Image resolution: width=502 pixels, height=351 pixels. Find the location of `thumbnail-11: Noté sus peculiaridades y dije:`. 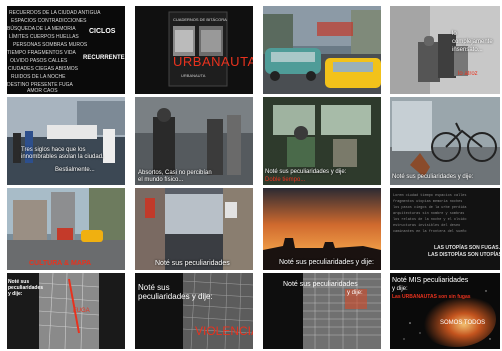

thumbnail-11: Noté sus peculiaridades y dije: is located at coordinates (322, 229).